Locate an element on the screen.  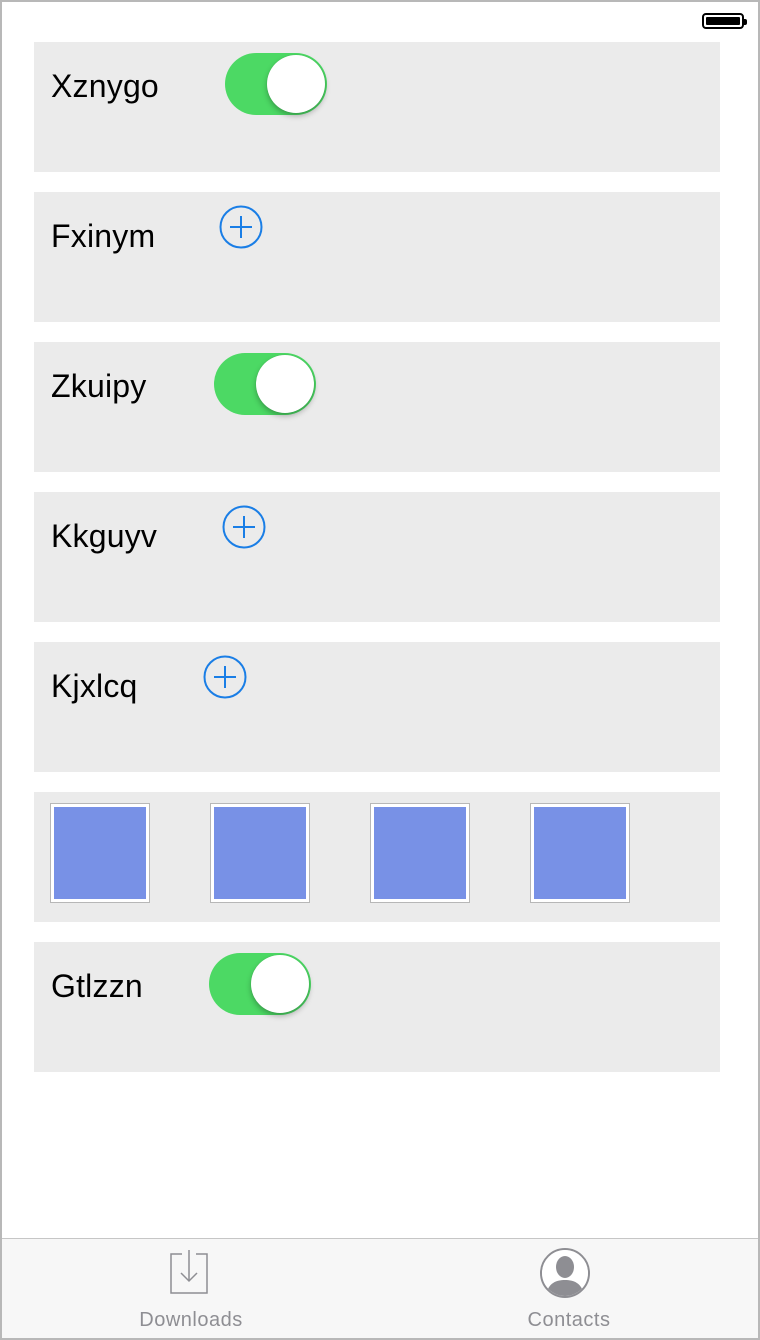
tab-downloads: Downloads is located at coordinates (191, 1288).